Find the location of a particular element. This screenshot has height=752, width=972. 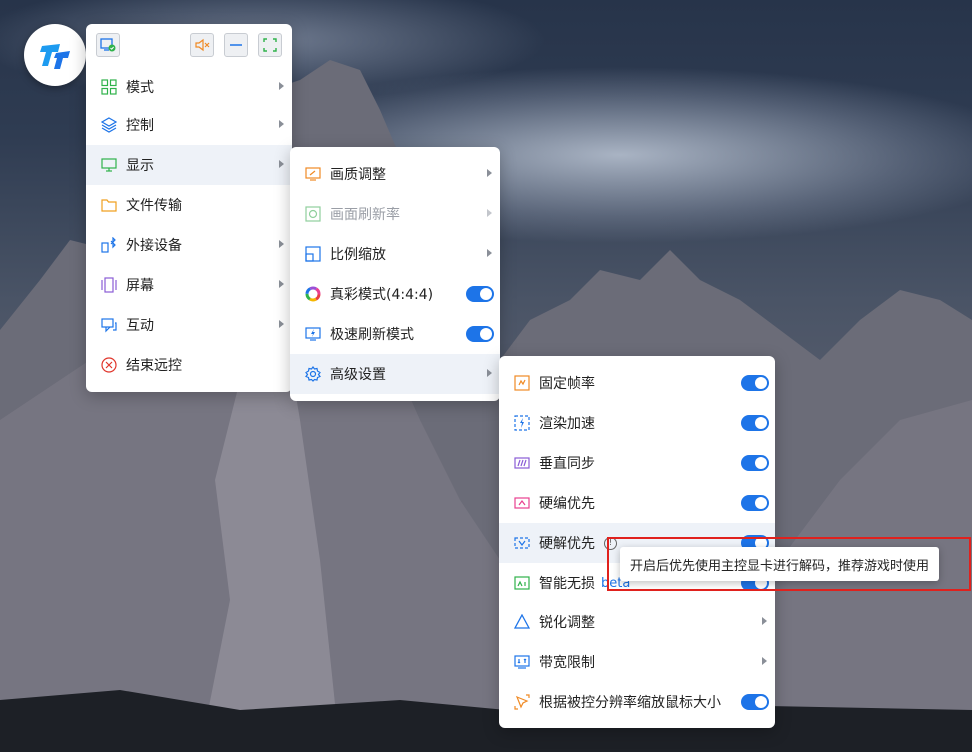

monitor-check-icon is located at coordinates (108, 45).